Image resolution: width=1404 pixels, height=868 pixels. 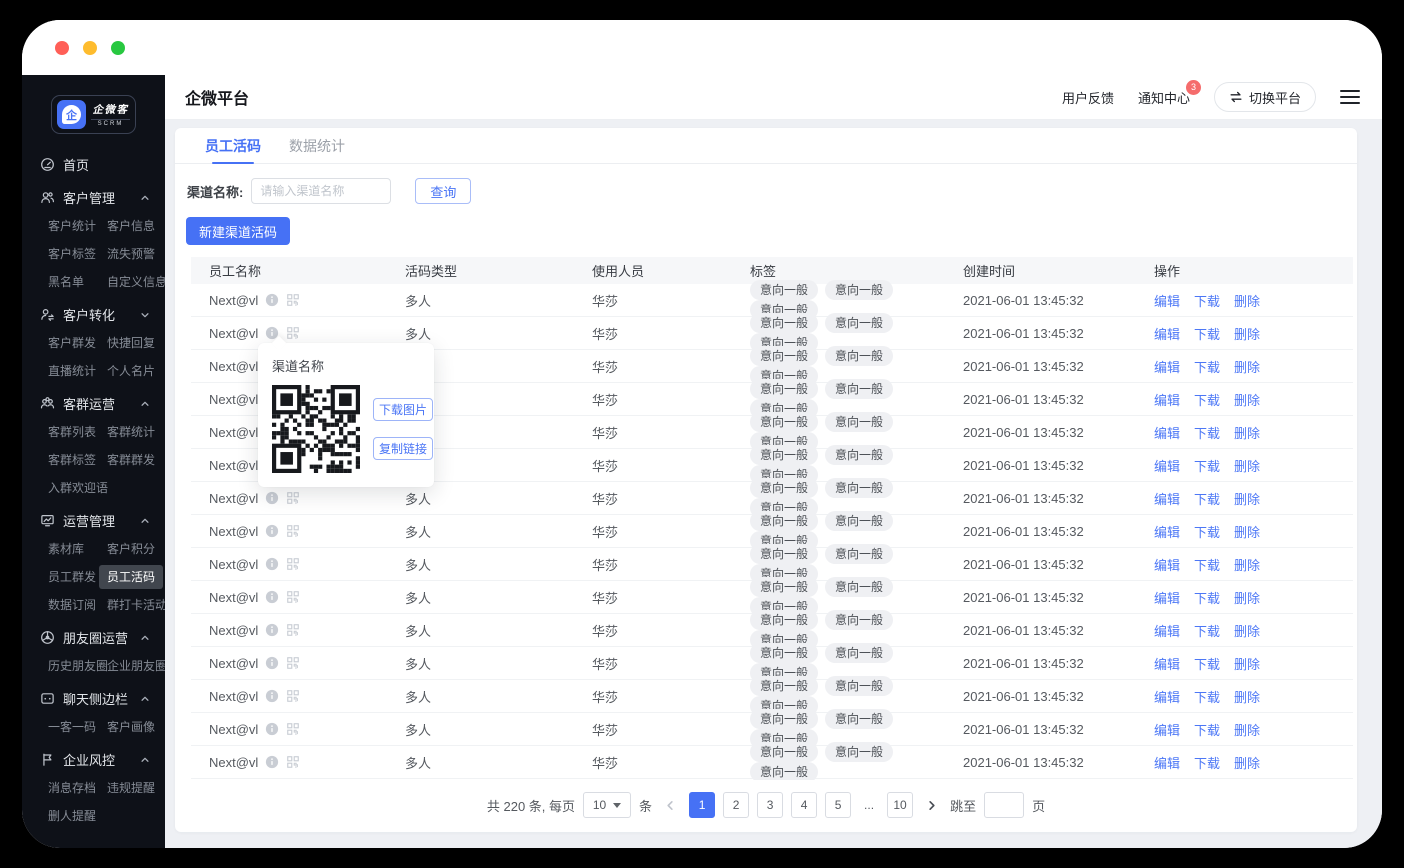 I want to click on sidebar-group-6: 聊天侧边栏, so click(x=93, y=698).